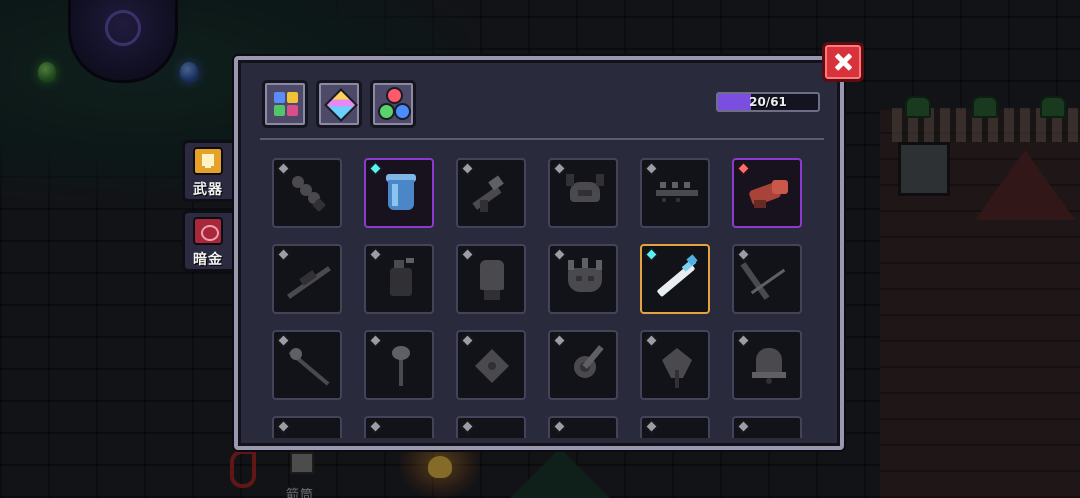 This screenshot has height=498, width=1080. I want to click on rainbow-gem-icon, so click(341, 105).